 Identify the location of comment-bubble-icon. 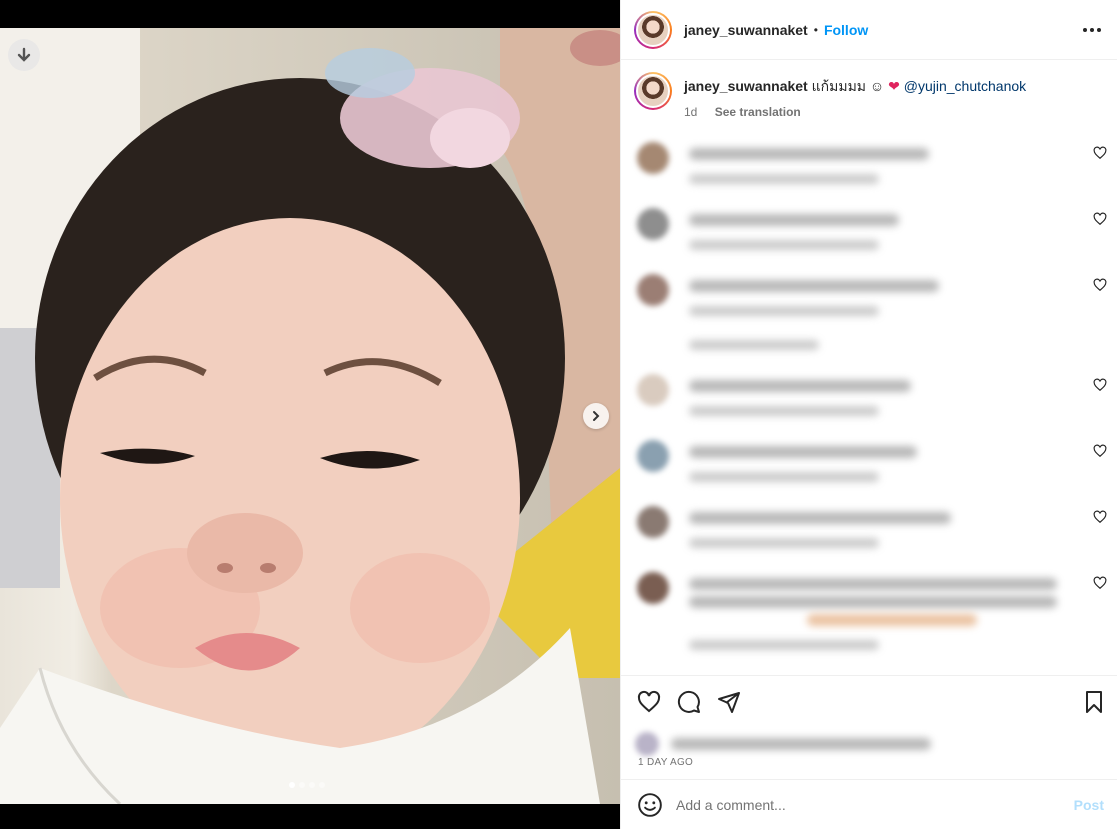
(688, 701).